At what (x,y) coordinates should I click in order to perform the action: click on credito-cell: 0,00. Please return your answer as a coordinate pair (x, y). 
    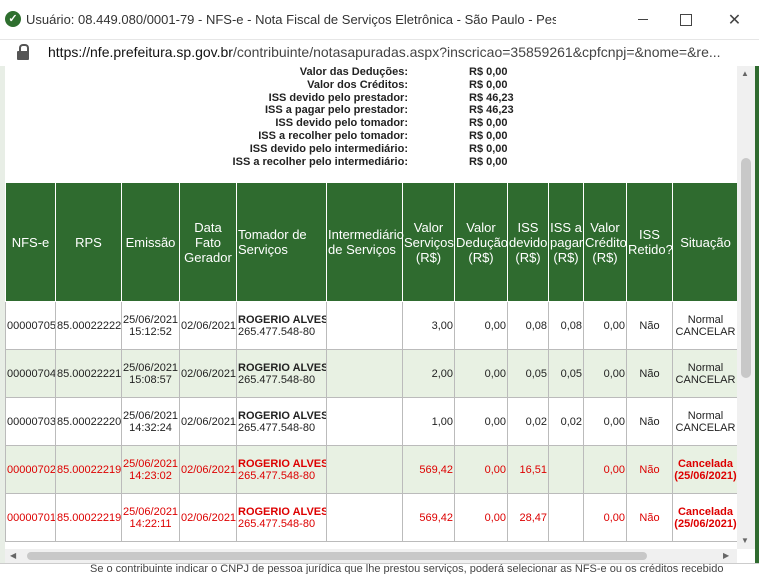
    Looking at the image, I should click on (605, 373).